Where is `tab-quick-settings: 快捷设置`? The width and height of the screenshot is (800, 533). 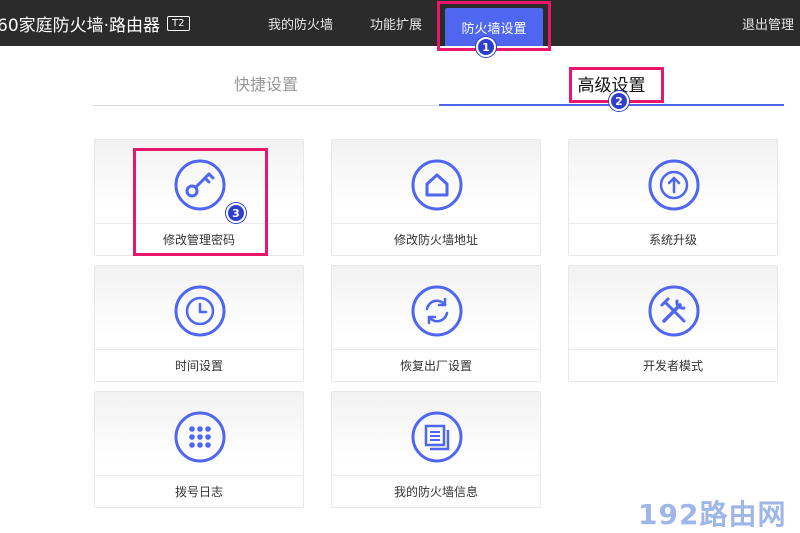 tab-quick-settings: 快捷设置 is located at coordinates (266, 83).